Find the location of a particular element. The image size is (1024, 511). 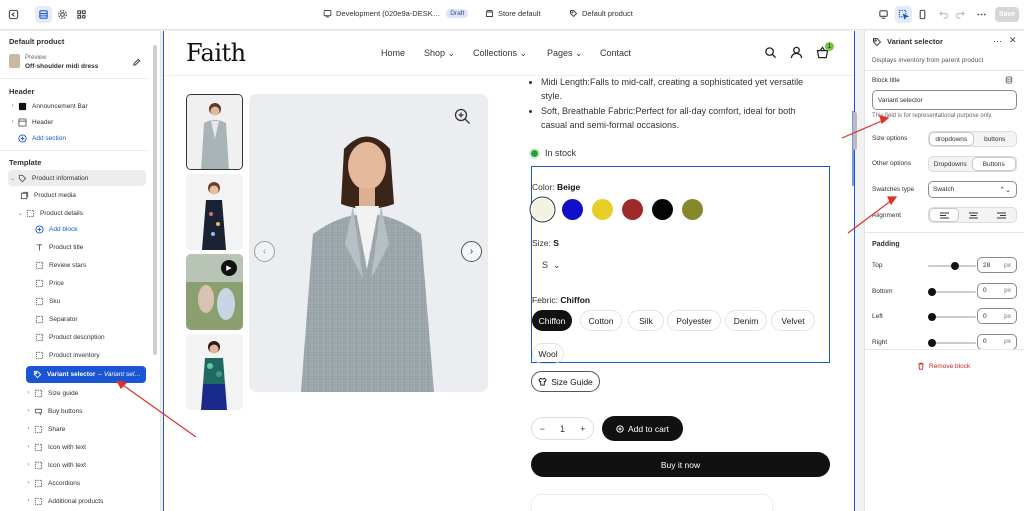

quantity-value: 1 is located at coordinates (562, 429).